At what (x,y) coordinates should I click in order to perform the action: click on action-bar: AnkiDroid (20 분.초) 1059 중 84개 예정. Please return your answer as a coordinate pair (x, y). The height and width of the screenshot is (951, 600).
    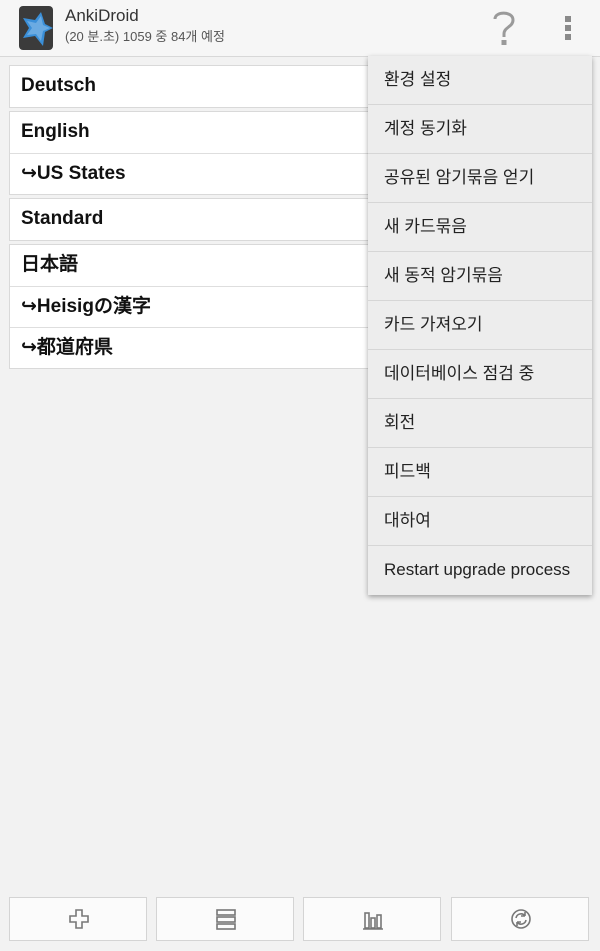
    Looking at the image, I should click on (300, 28).